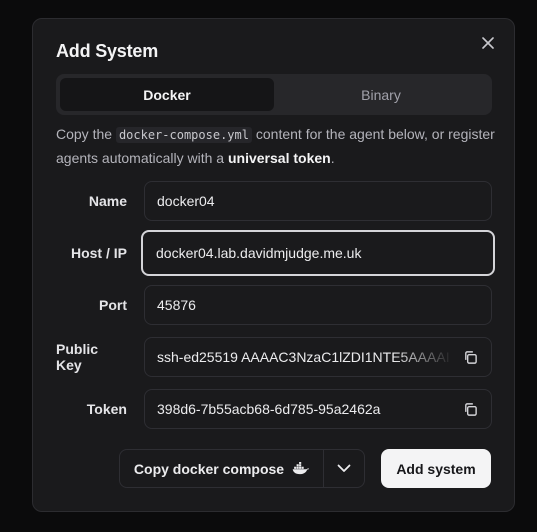 This screenshot has width=537, height=532. What do you see at coordinates (77, 357) in the screenshot?
I see `public-key-label: Public Key` at bounding box center [77, 357].